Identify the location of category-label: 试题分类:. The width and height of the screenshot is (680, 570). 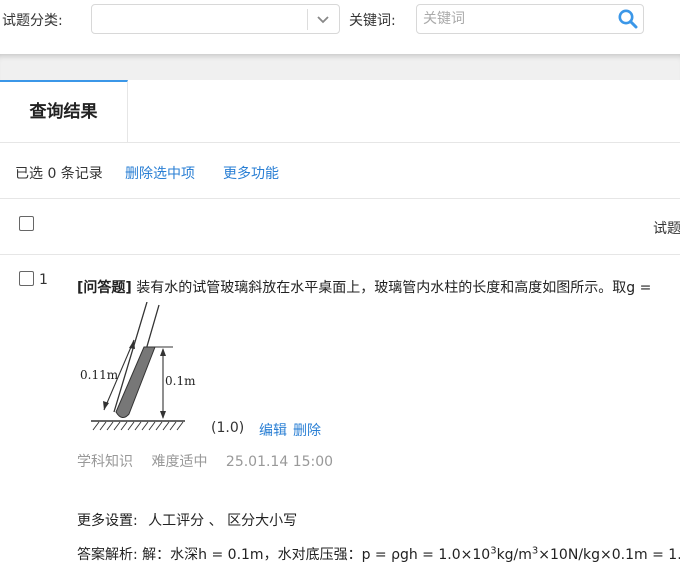
(32, 21).